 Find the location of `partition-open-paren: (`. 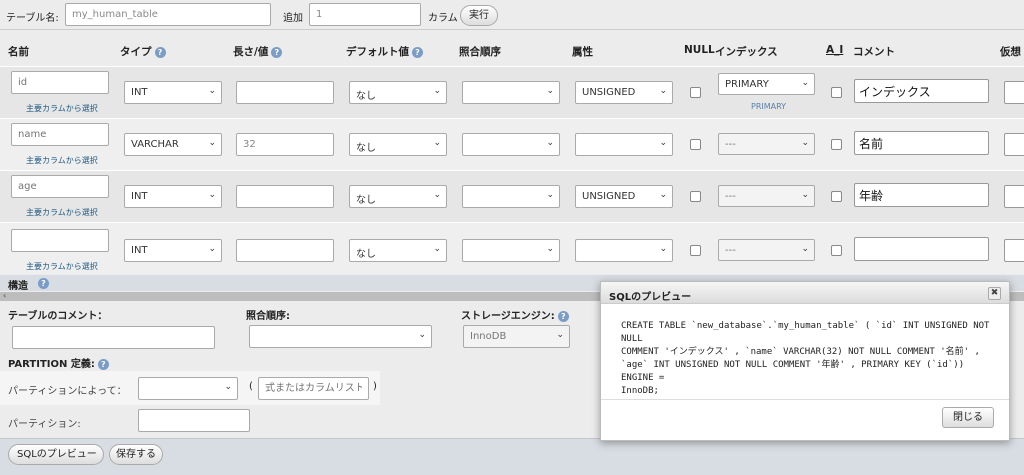

partition-open-paren: ( is located at coordinates (251, 386).